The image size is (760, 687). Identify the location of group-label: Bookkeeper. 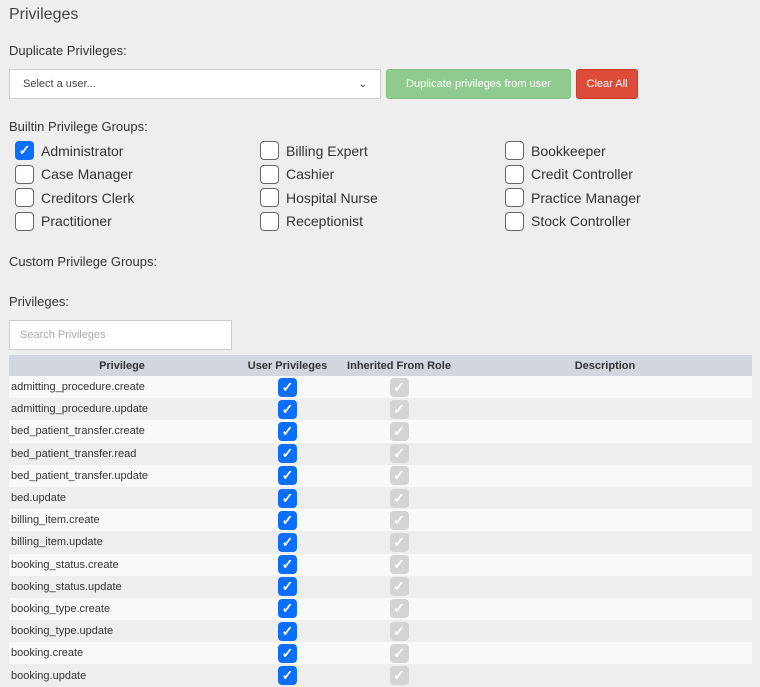
(568, 150).